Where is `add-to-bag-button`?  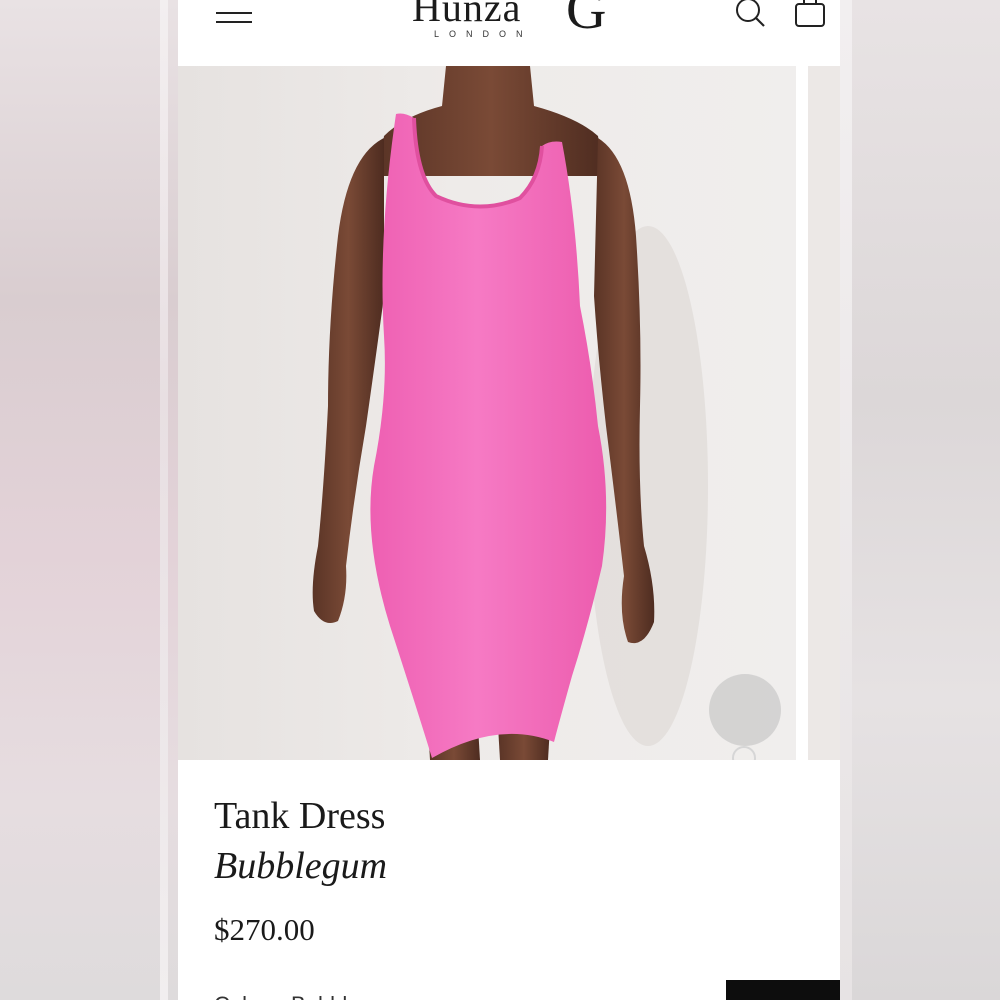
add-to-bag-button is located at coordinates (783, 990).